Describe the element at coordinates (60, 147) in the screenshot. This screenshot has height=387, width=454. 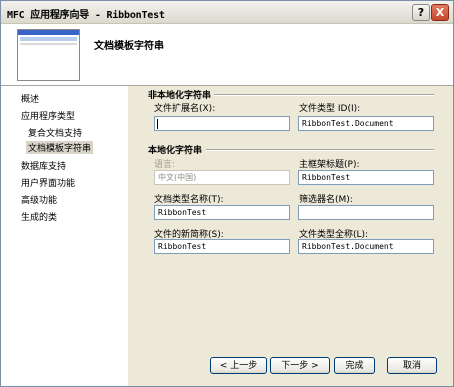
I see `nav-item-doc-template: 文档模板字符串` at that location.